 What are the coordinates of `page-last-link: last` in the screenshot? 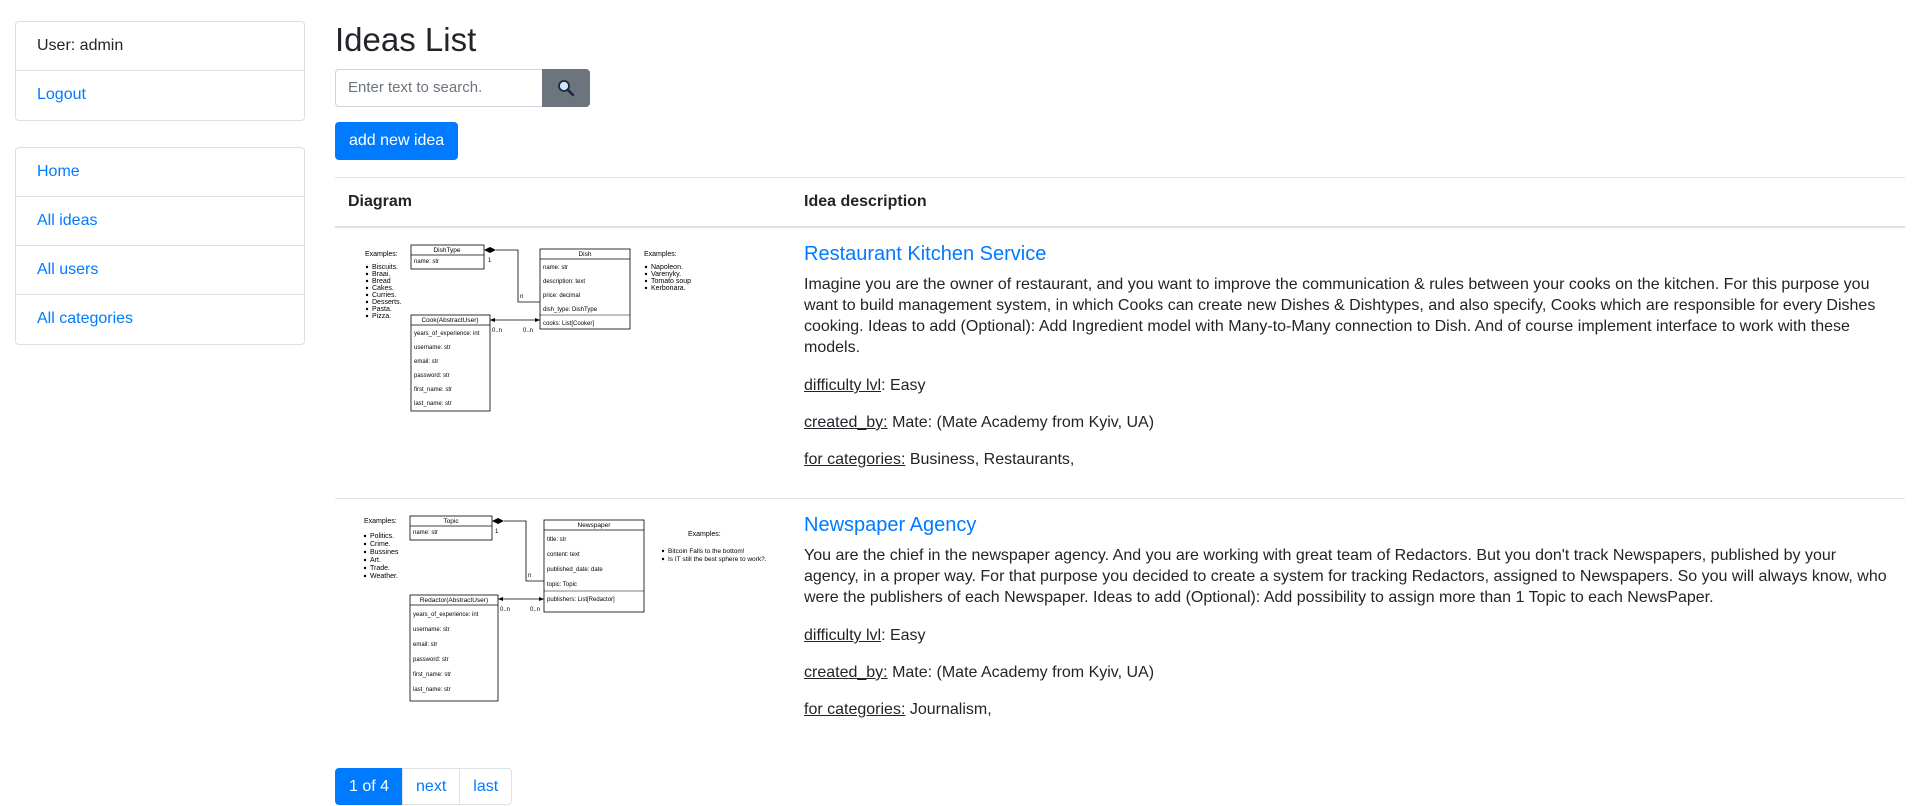 It's located at (486, 786).